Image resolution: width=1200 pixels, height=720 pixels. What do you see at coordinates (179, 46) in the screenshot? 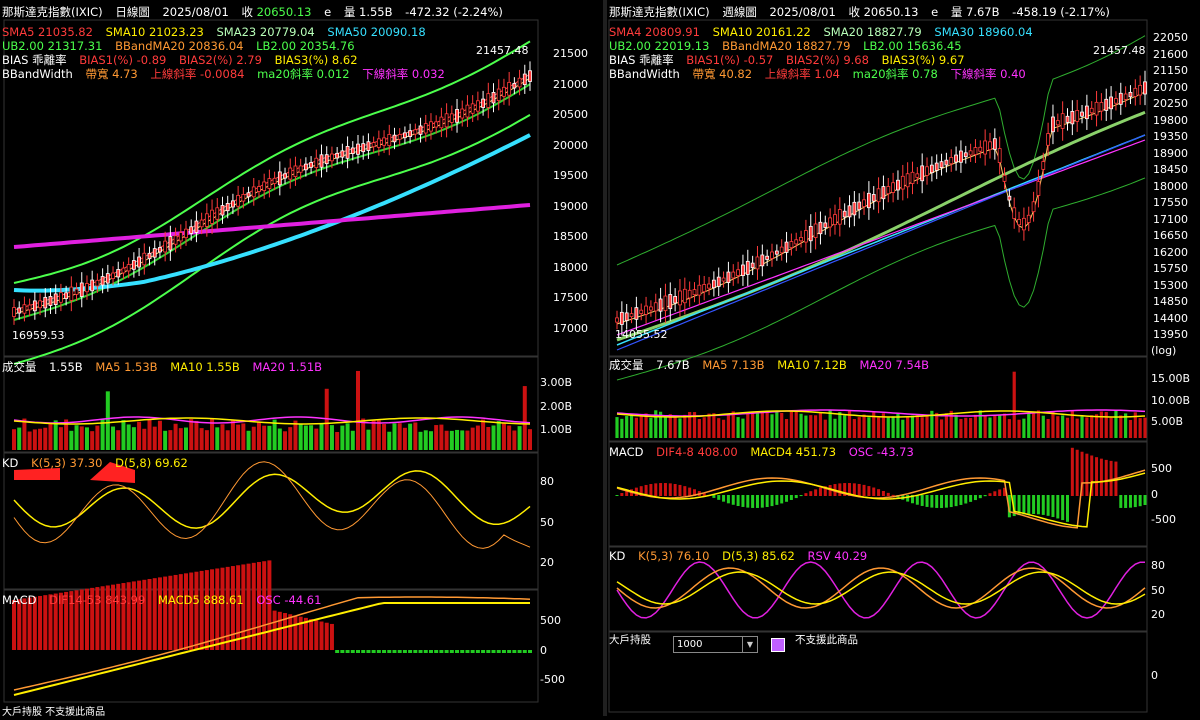
I see `bbandma-value: BBandMA20 20836.04` at bounding box center [179, 46].